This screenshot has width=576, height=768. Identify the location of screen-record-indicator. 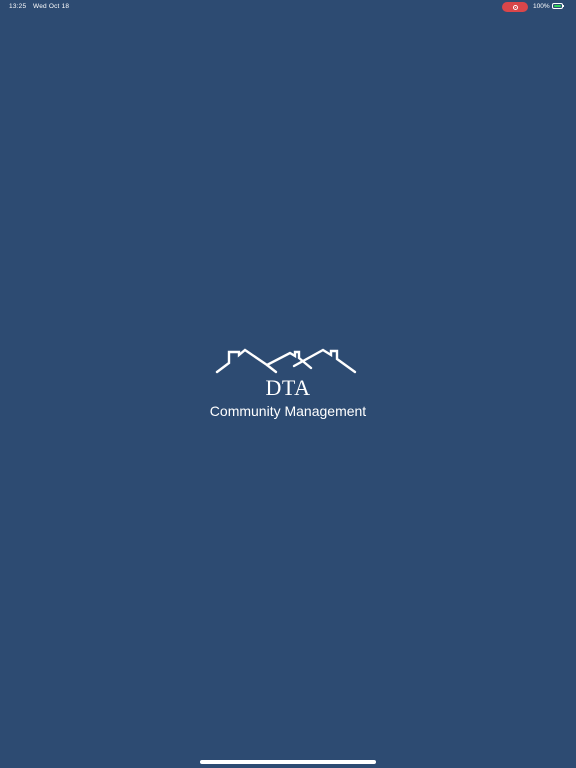
(515, 7).